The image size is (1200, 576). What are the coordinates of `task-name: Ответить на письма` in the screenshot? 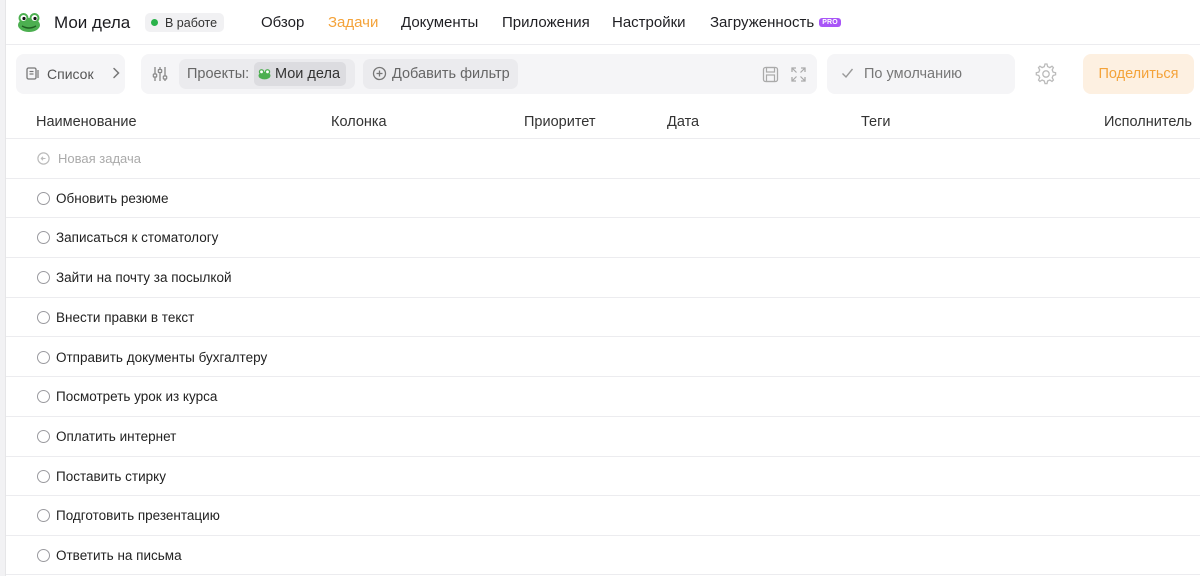 It's located at (119, 555).